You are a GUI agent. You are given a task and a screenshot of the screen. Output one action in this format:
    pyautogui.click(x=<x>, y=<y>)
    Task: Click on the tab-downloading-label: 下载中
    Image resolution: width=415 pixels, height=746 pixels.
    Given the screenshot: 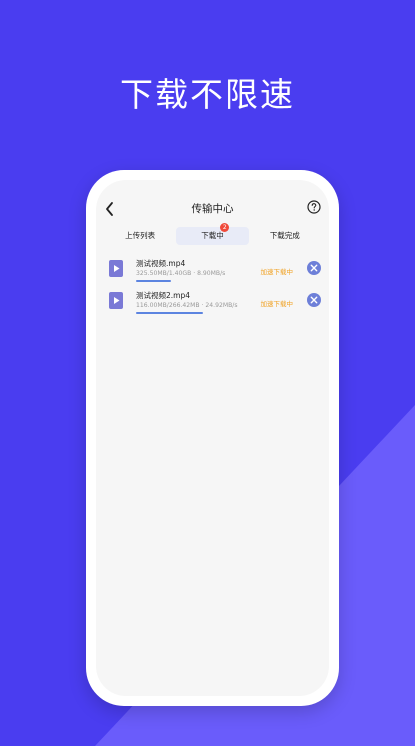 What is the action you would take?
    pyautogui.click(x=212, y=235)
    